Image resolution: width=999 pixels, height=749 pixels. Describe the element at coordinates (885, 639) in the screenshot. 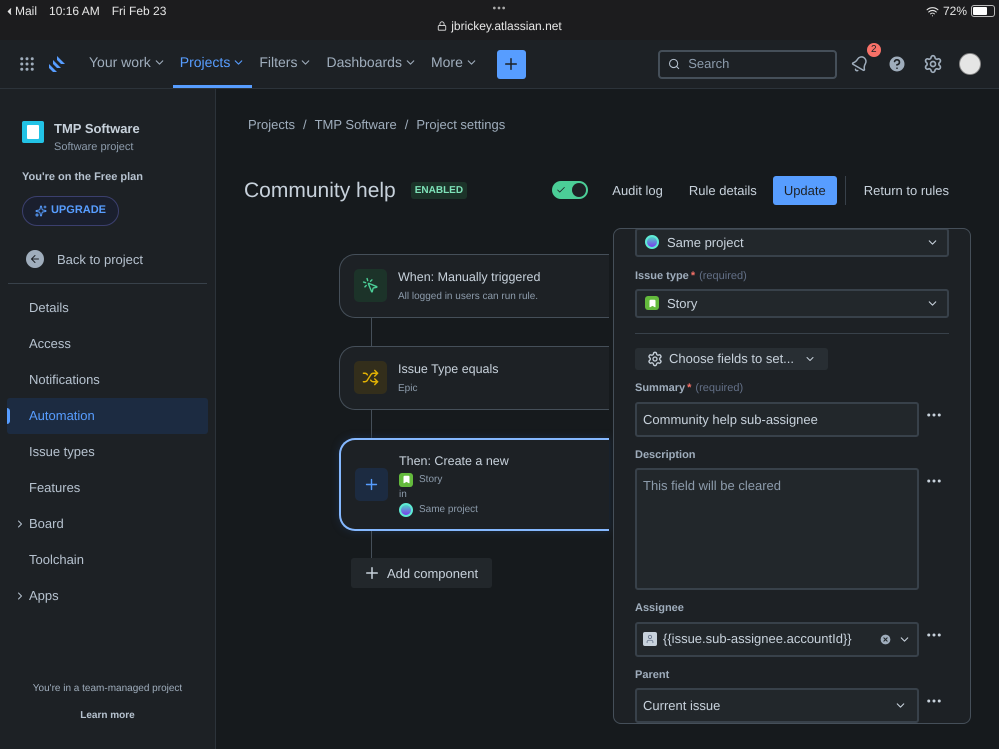

I see `clear-icon` at that location.